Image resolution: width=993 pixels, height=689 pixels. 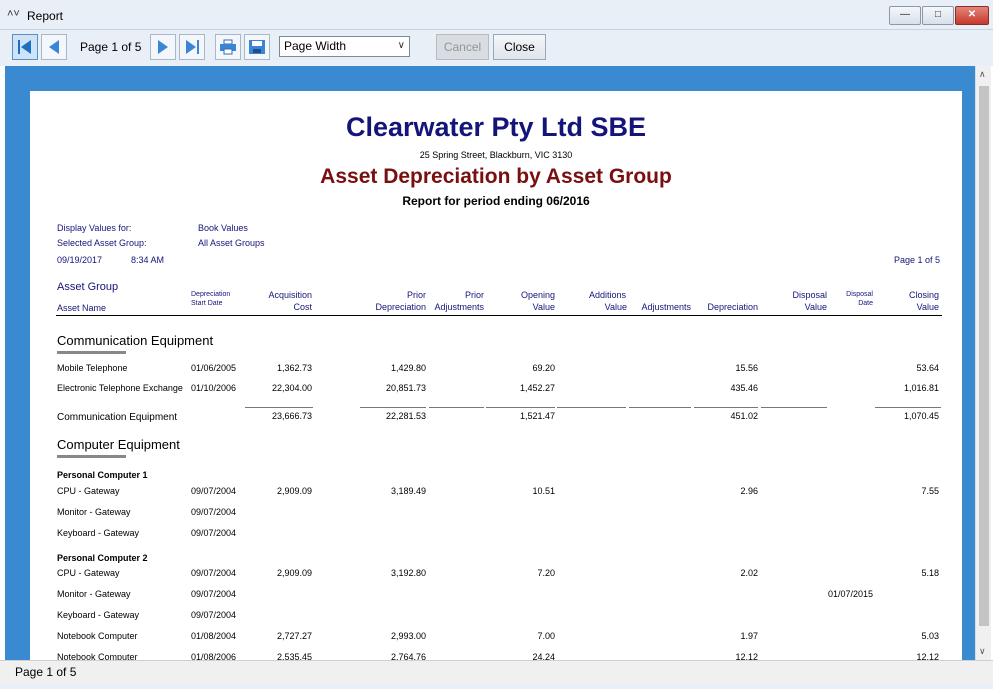 I want to click on minimize-button: —, so click(x=905, y=15).